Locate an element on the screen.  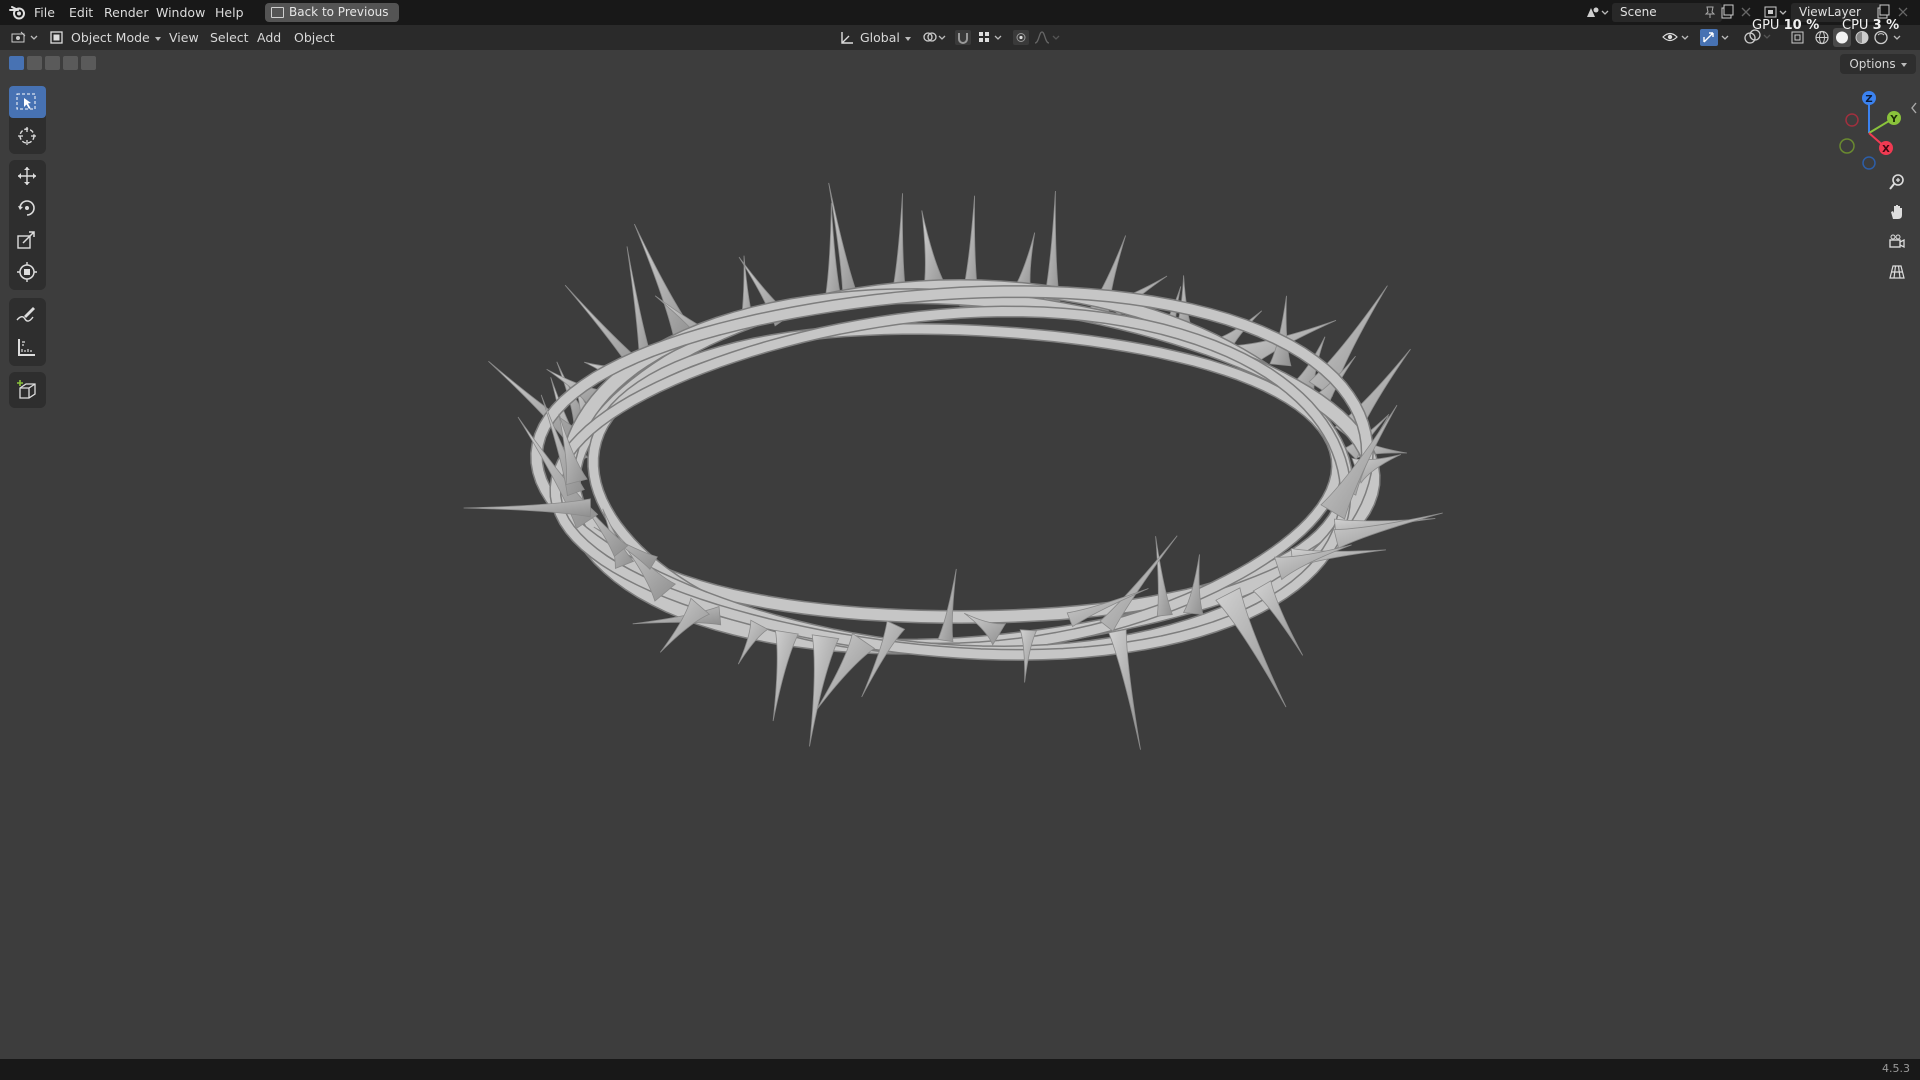
editor-type-icon is located at coordinates (25, 37).